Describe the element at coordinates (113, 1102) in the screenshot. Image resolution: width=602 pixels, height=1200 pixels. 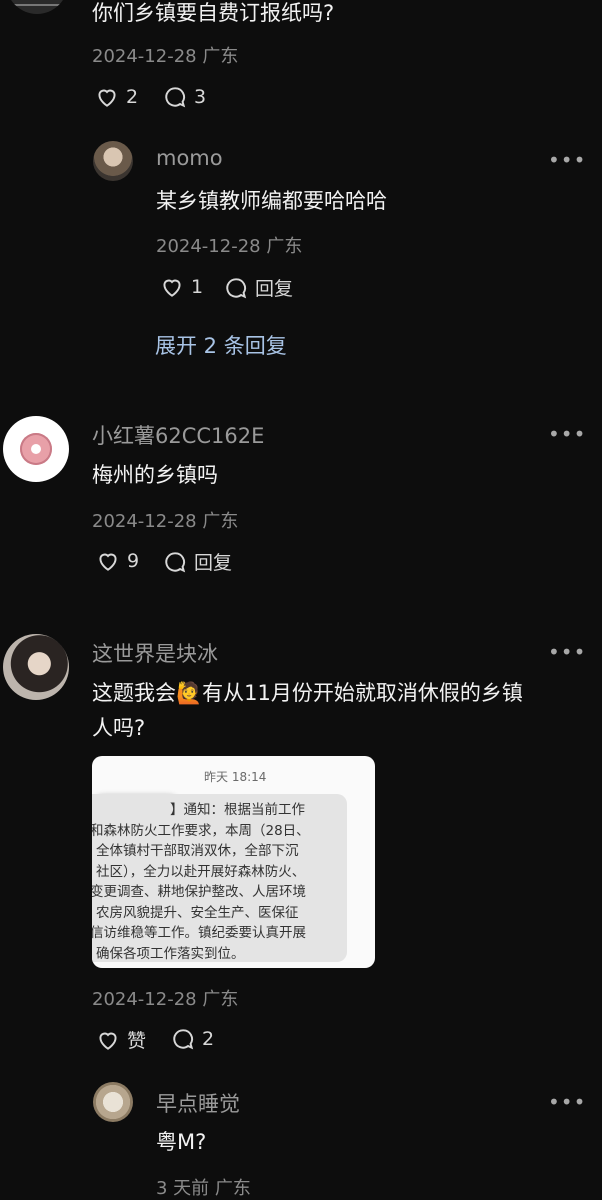
I see `avatar-cat` at that location.